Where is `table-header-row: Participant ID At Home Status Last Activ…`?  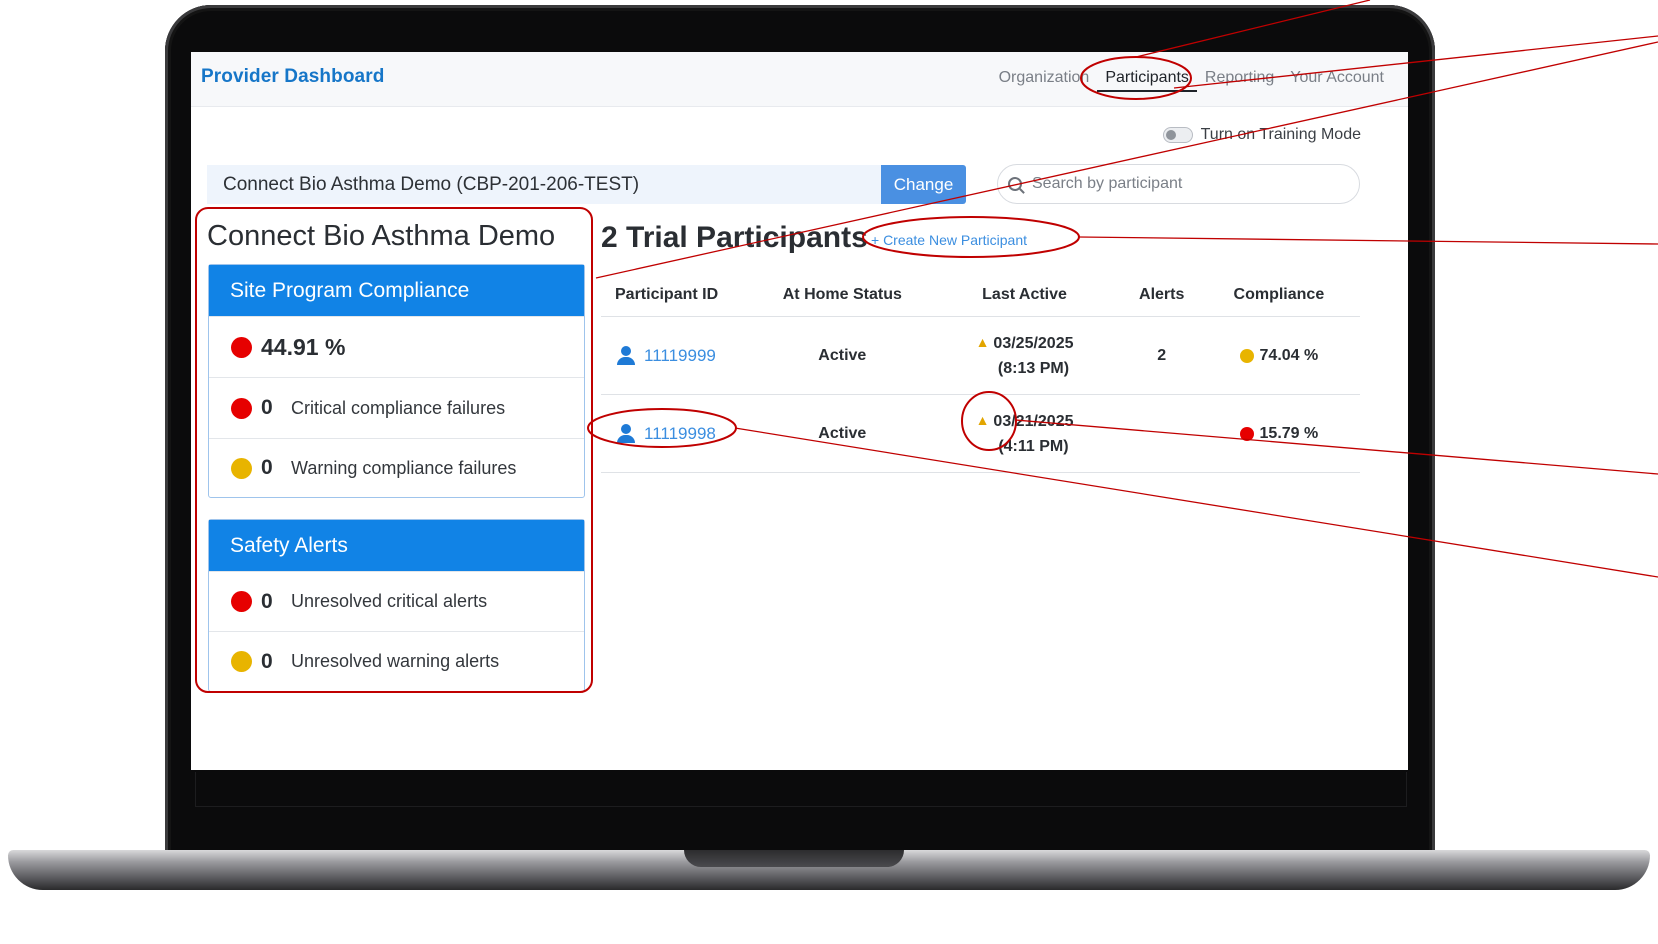
table-header-row: Participant ID At Home Status Last Activ… is located at coordinates (980, 295).